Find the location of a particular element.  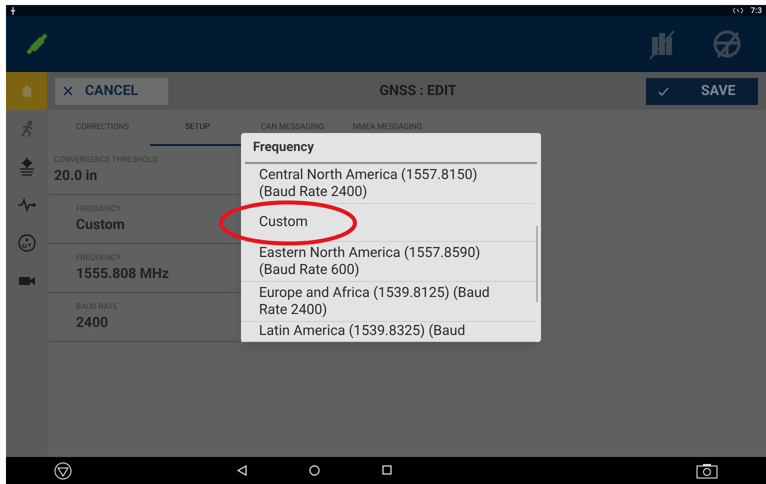

cancel-button: CANCEL is located at coordinates (111, 91).